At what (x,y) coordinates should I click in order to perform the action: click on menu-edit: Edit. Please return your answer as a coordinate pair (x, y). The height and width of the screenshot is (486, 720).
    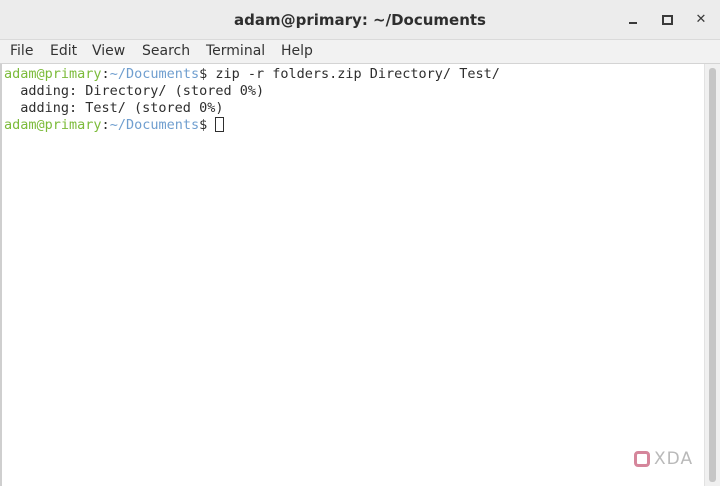
    Looking at the image, I should click on (63, 51).